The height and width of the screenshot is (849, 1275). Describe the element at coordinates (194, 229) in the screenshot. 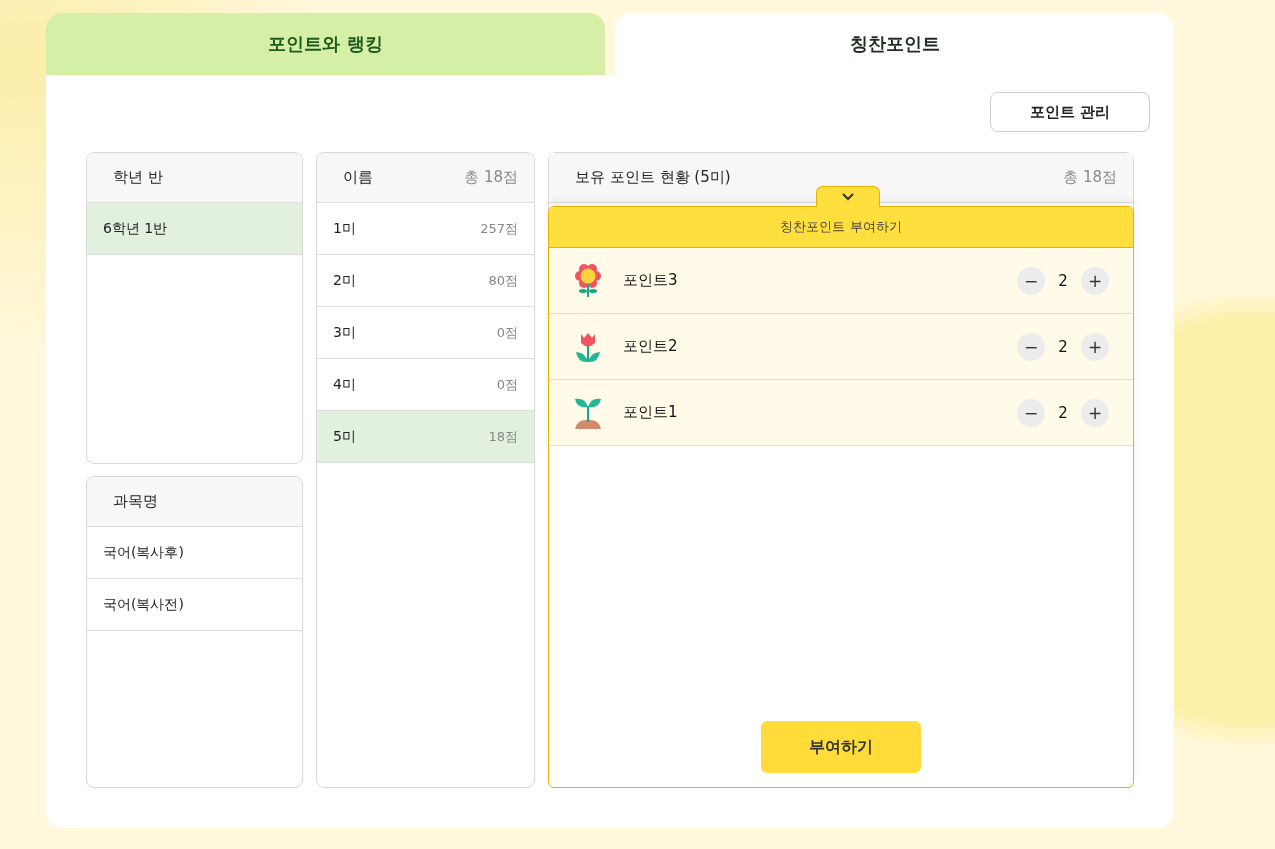

I see `class-item: 6학년 1반` at that location.